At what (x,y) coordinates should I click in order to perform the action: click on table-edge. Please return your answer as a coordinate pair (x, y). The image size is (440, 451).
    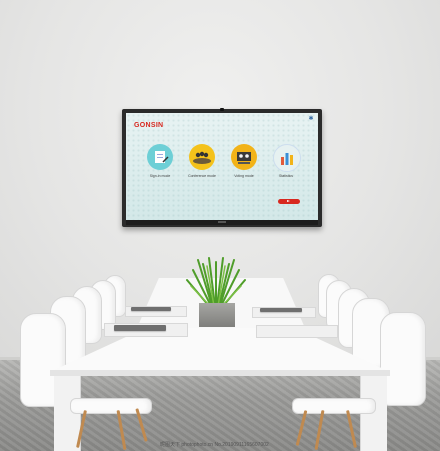
    Looking at the image, I should click on (220, 373).